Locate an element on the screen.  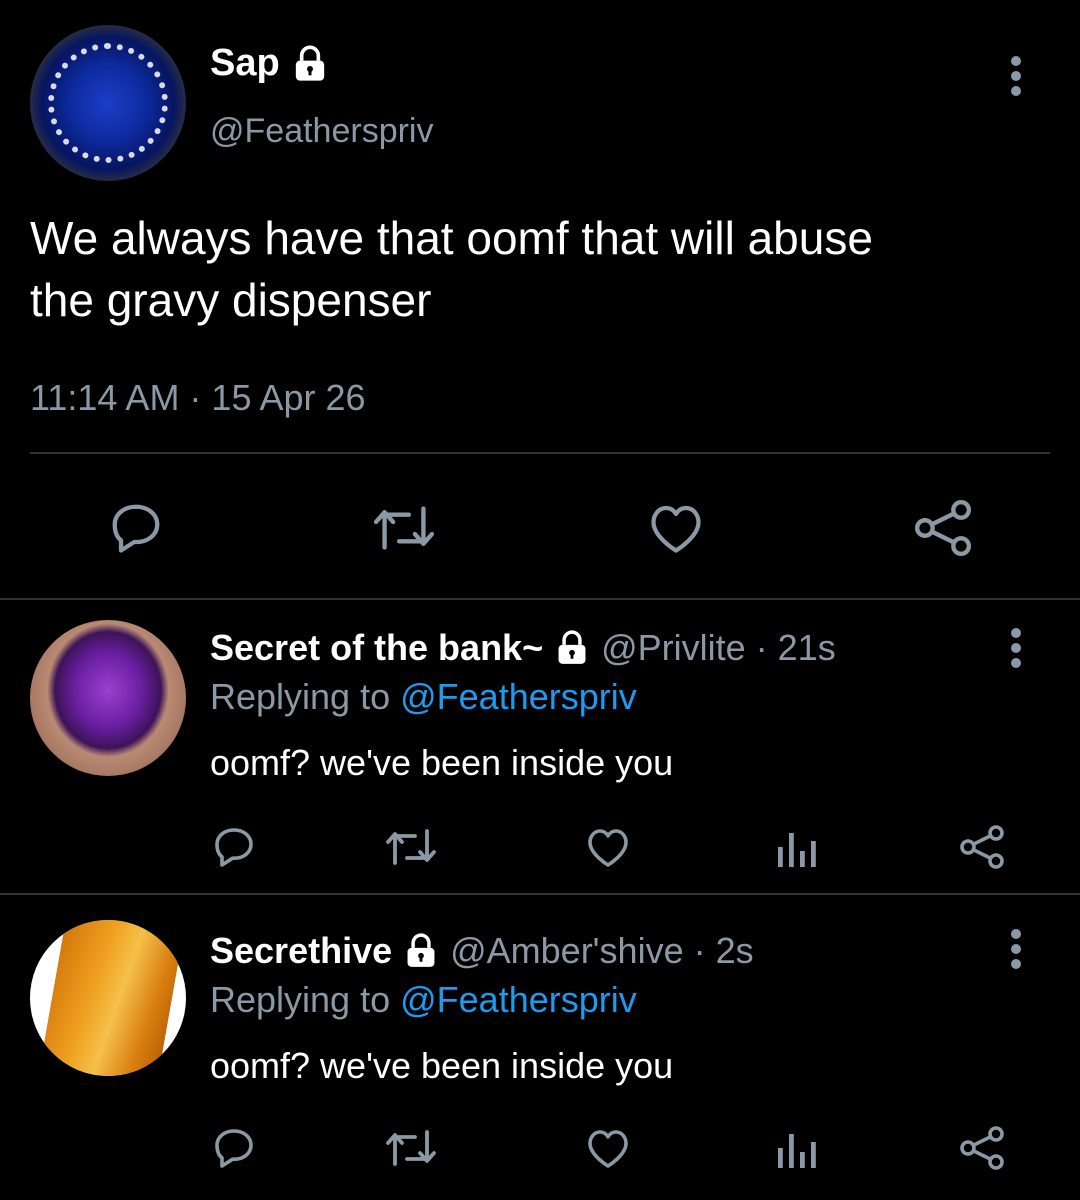
display-name: Secret of the bank~ is located at coordinates (376, 648).